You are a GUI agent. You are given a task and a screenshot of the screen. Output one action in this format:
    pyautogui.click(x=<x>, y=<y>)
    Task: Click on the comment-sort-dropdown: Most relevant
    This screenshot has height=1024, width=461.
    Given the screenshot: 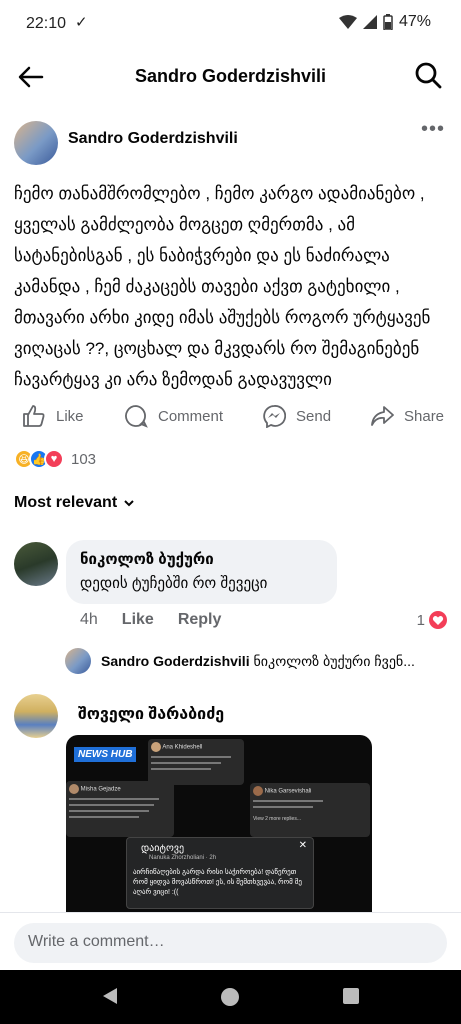 What is the action you would take?
    pyautogui.click(x=74, y=503)
    